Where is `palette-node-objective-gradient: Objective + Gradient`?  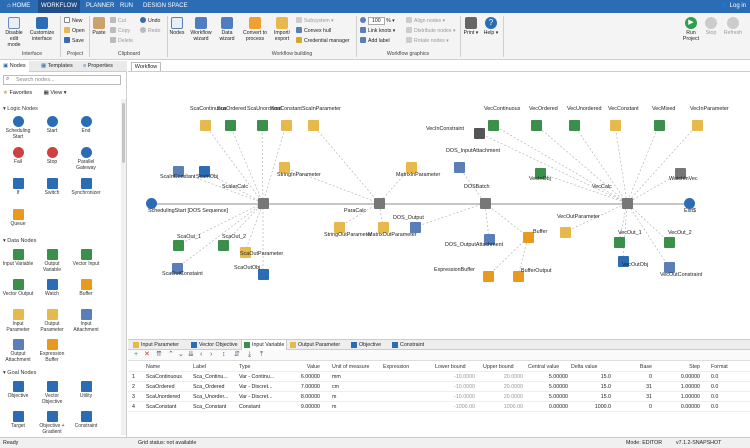
palette-node-objective-gradient: Objective + Gradient is located at coordinates (52, 423).